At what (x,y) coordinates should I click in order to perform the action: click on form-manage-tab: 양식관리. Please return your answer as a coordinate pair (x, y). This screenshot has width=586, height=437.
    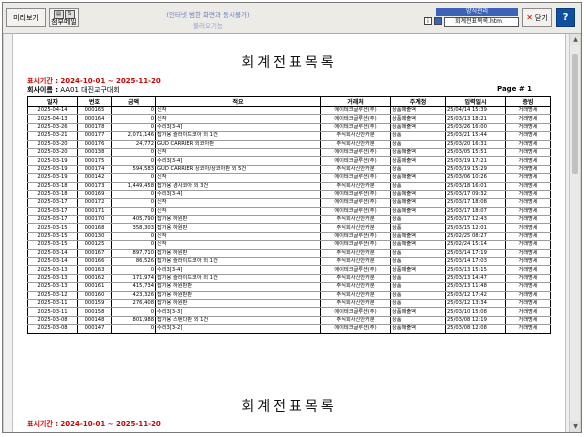
    Looking at the image, I should click on (477, 12).